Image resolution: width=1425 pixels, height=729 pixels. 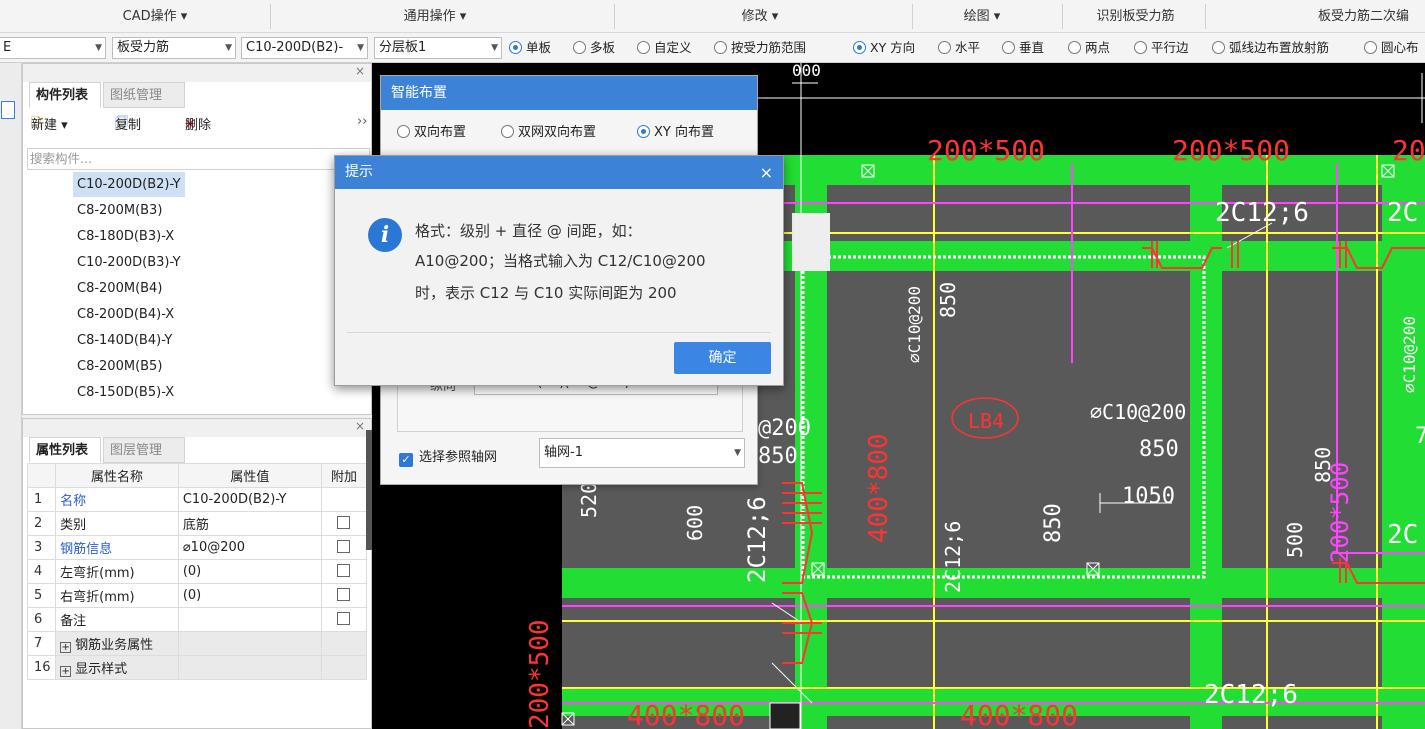 What do you see at coordinates (174, 48) in the screenshot?
I see `type-combo: 板受力筋 ▼` at bounding box center [174, 48].